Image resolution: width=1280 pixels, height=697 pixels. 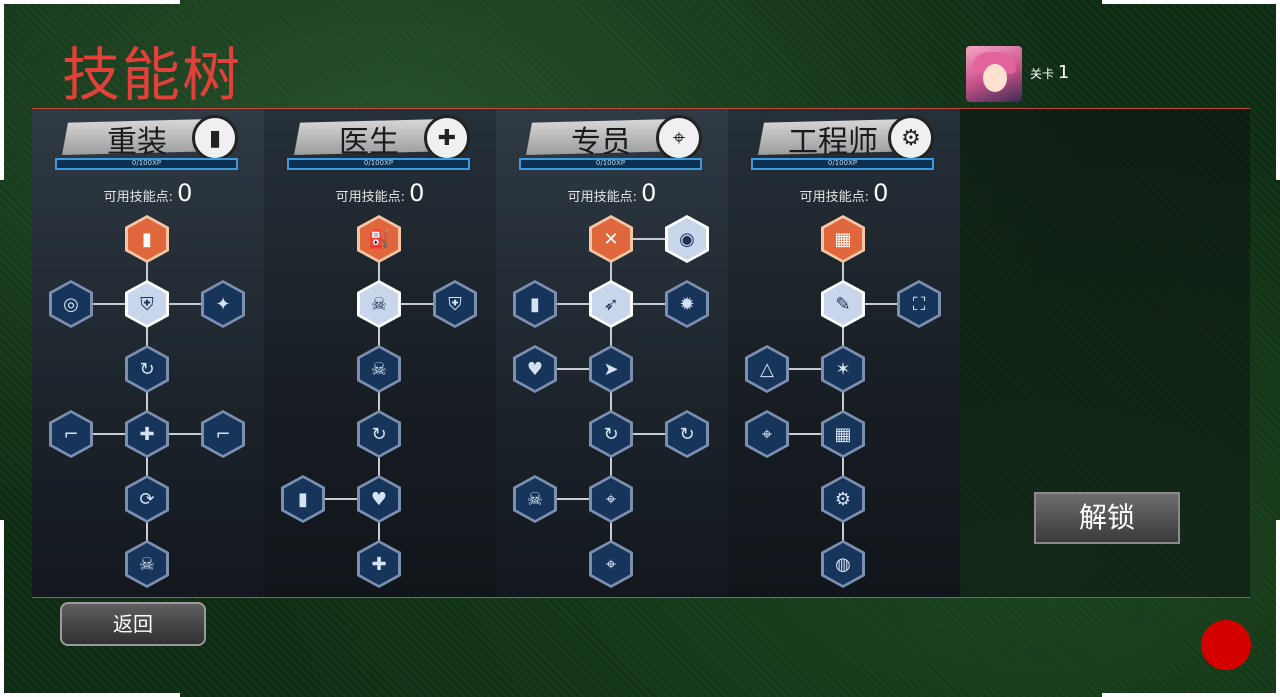 What do you see at coordinates (147, 564) in the screenshot?
I see `skill-node-heavy-skull: ☠` at bounding box center [147, 564].